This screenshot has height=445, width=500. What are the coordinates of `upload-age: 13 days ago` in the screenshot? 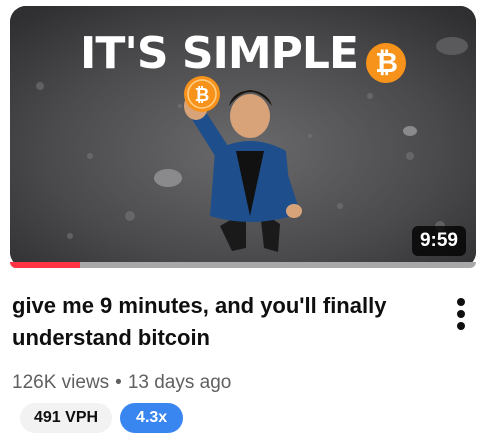 It's located at (179, 382).